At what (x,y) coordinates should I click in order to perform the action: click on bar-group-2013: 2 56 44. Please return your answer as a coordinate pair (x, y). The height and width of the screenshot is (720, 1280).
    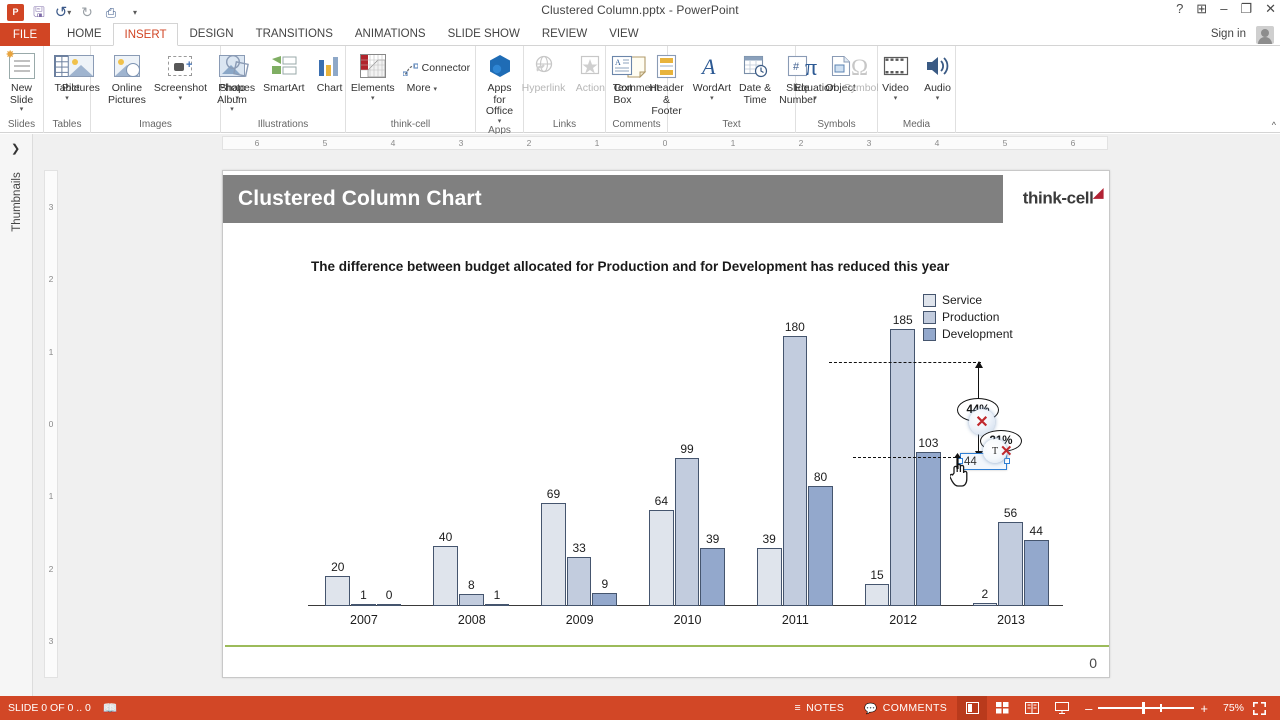
    Looking at the image, I should click on (1011, 556).